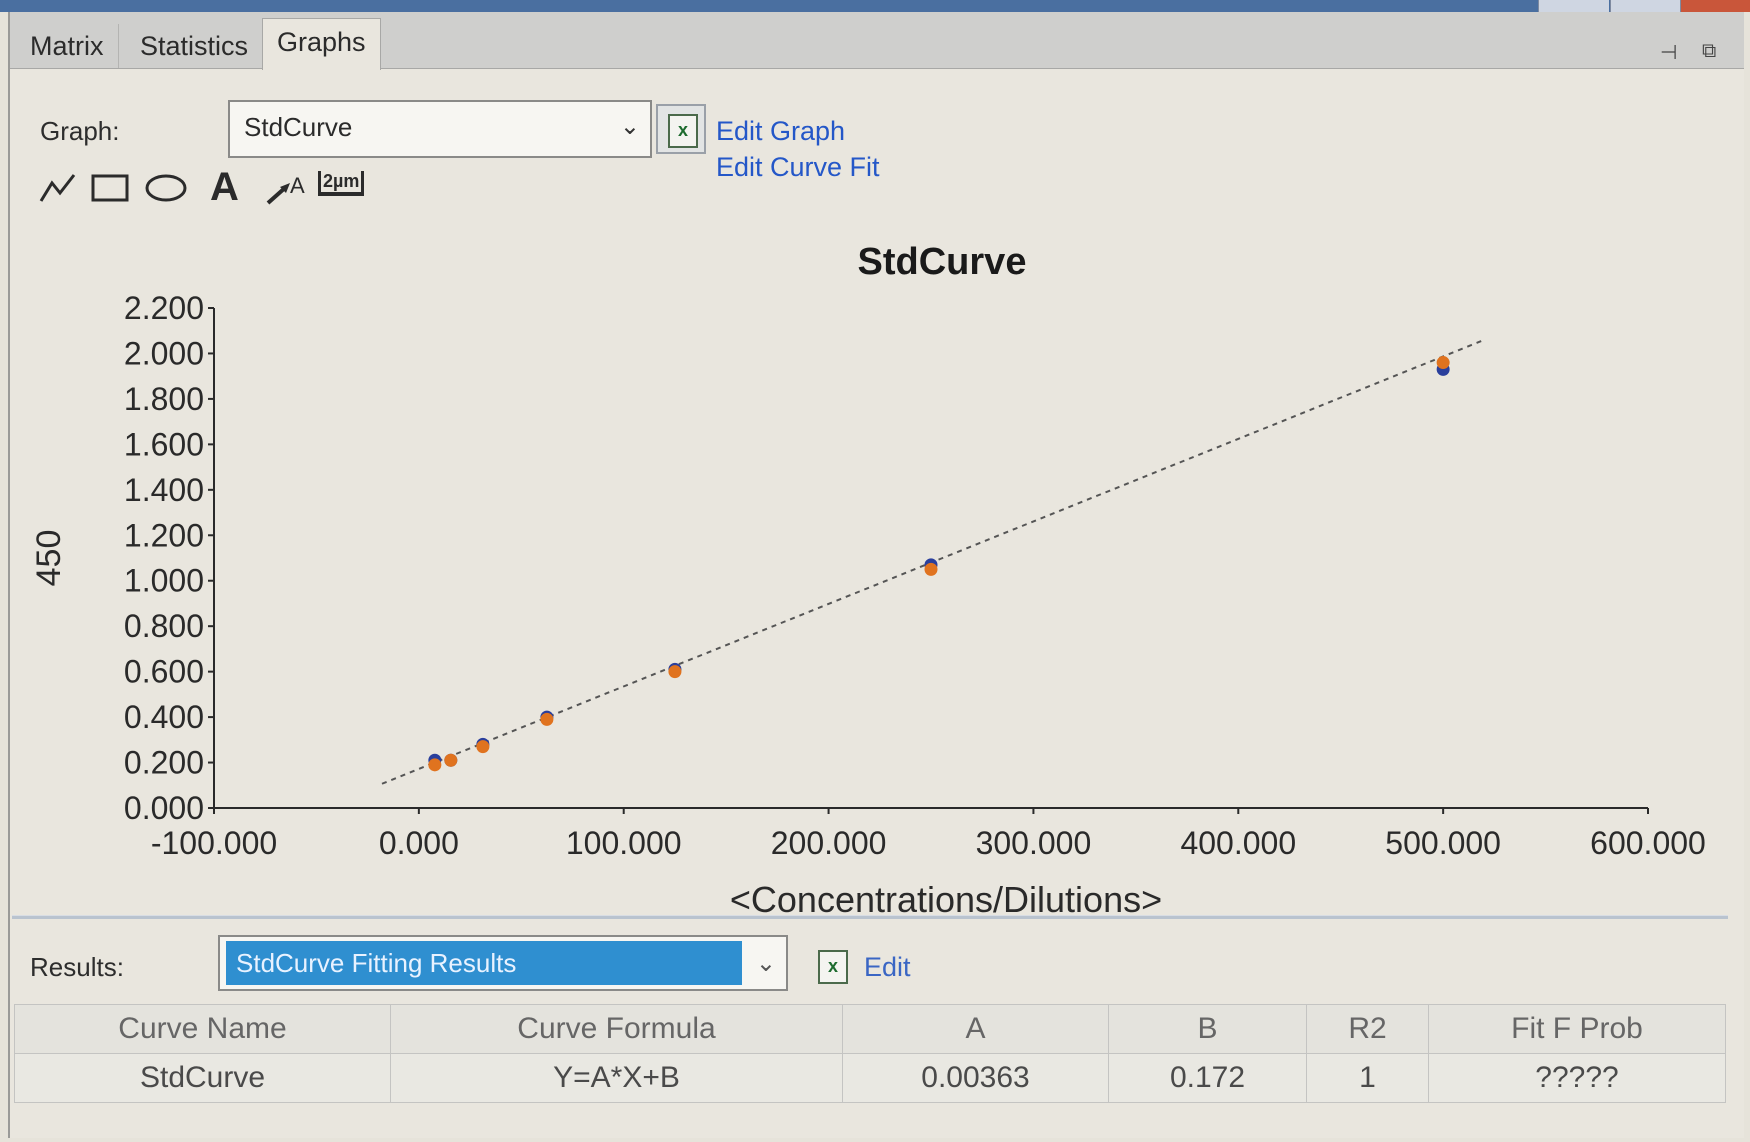  Describe the element at coordinates (975, 1078) in the screenshot. I see `param-a-cell: 0.00363` at that location.